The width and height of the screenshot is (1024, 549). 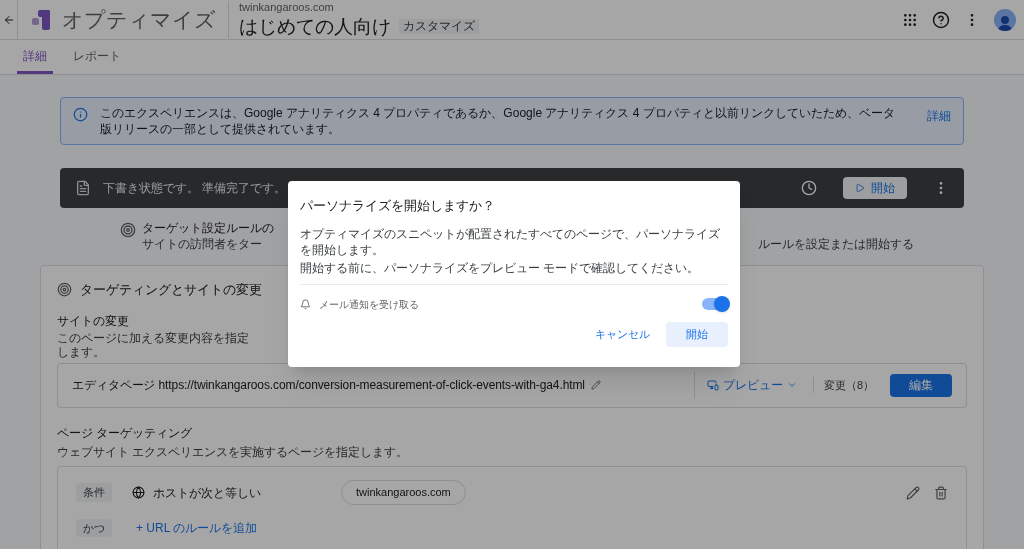 What do you see at coordinates (941, 19) in the screenshot?
I see `help-icon` at bounding box center [941, 19].